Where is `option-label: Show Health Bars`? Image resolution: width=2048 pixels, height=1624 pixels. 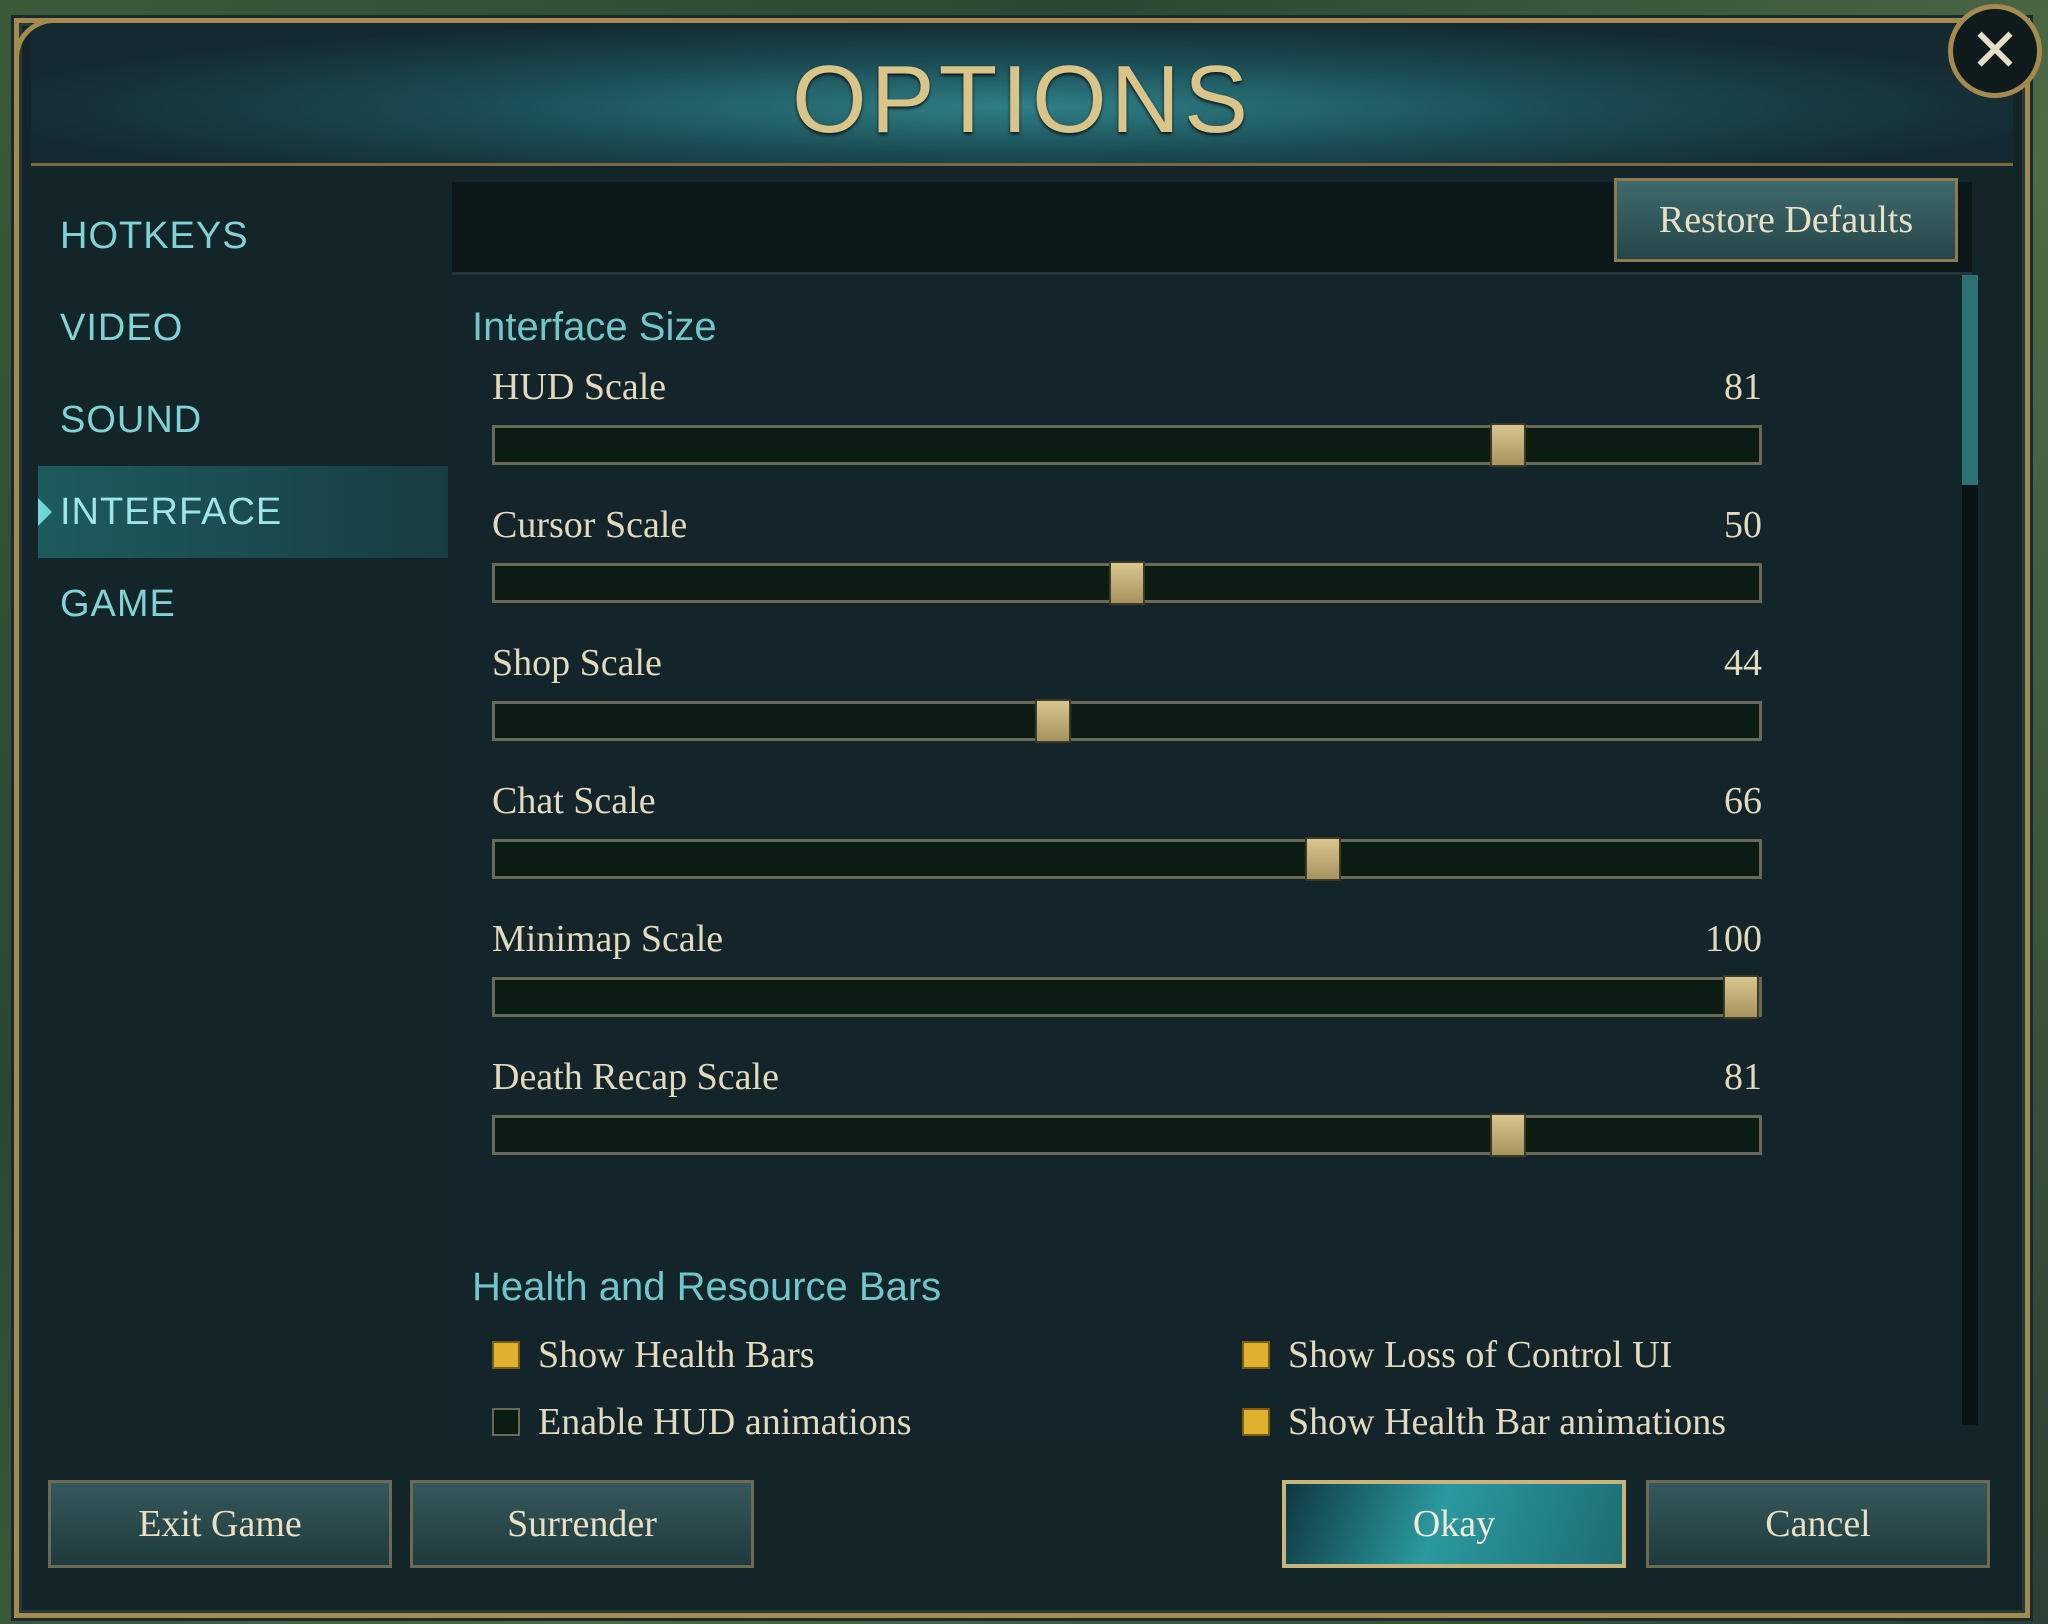 option-label: Show Health Bars is located at coordinates (676, 1355).